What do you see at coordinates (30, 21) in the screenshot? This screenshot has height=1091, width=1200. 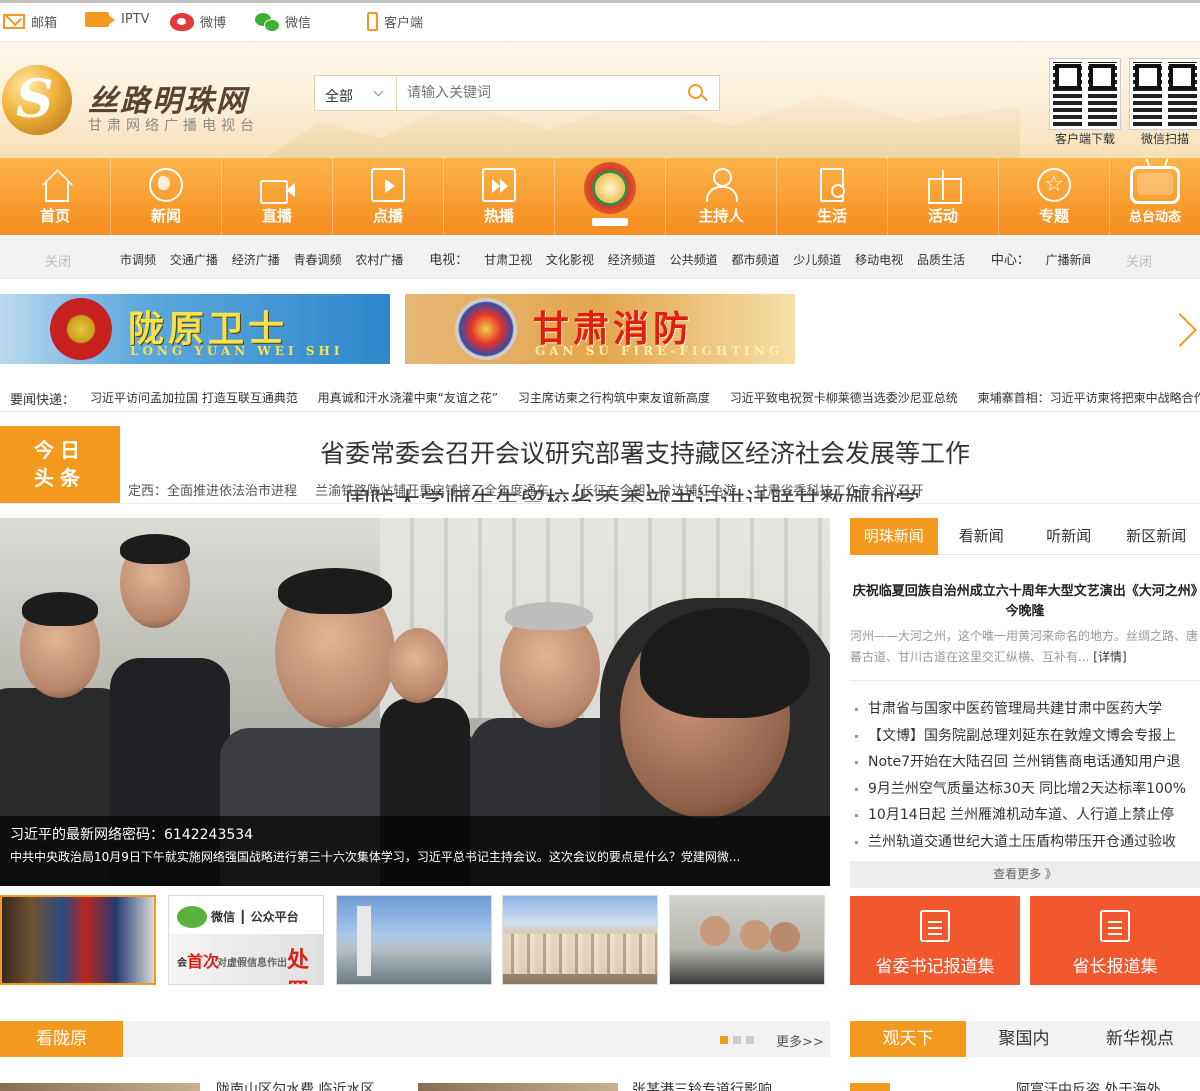 I see `mail-link: 邮箱` at bounding box center [30, 21].